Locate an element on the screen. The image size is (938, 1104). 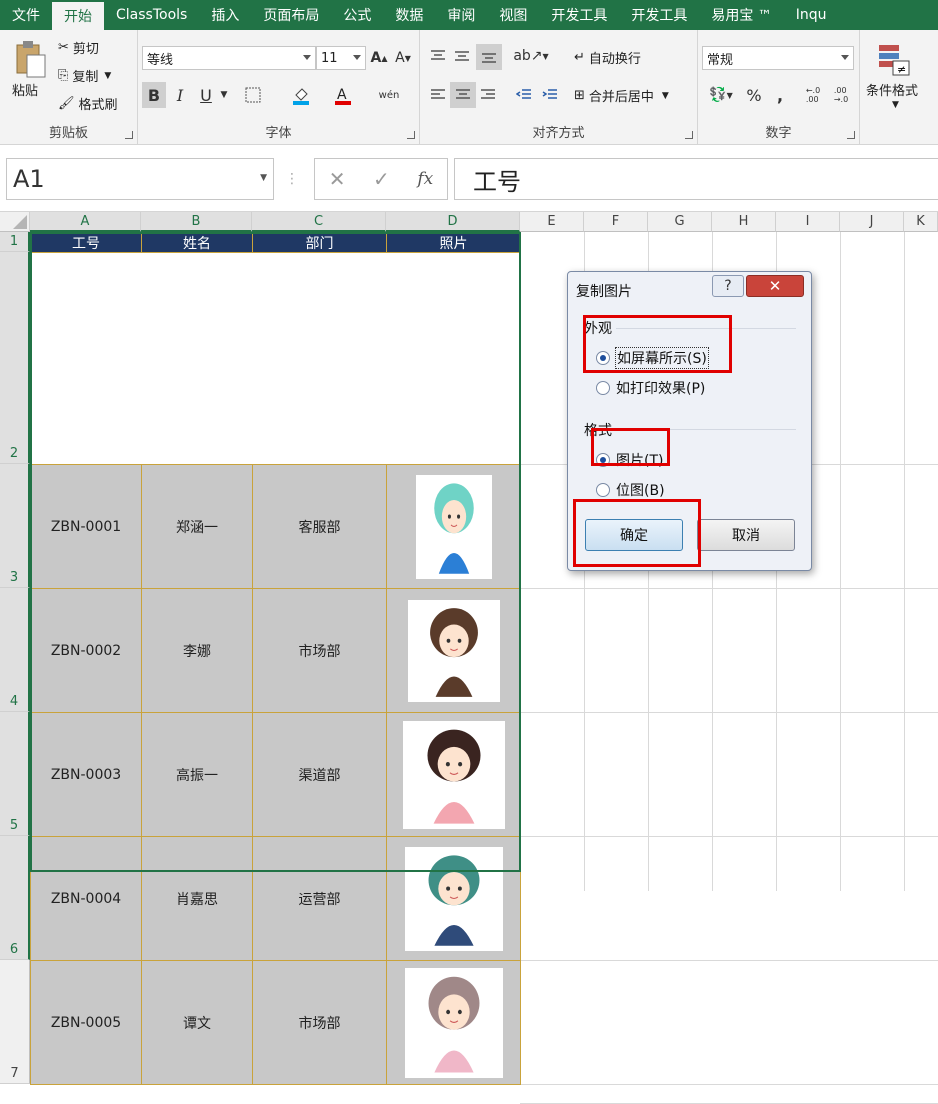
styles-group: ≠ 条件格式 ▼ is located at coordinates (899, 87).